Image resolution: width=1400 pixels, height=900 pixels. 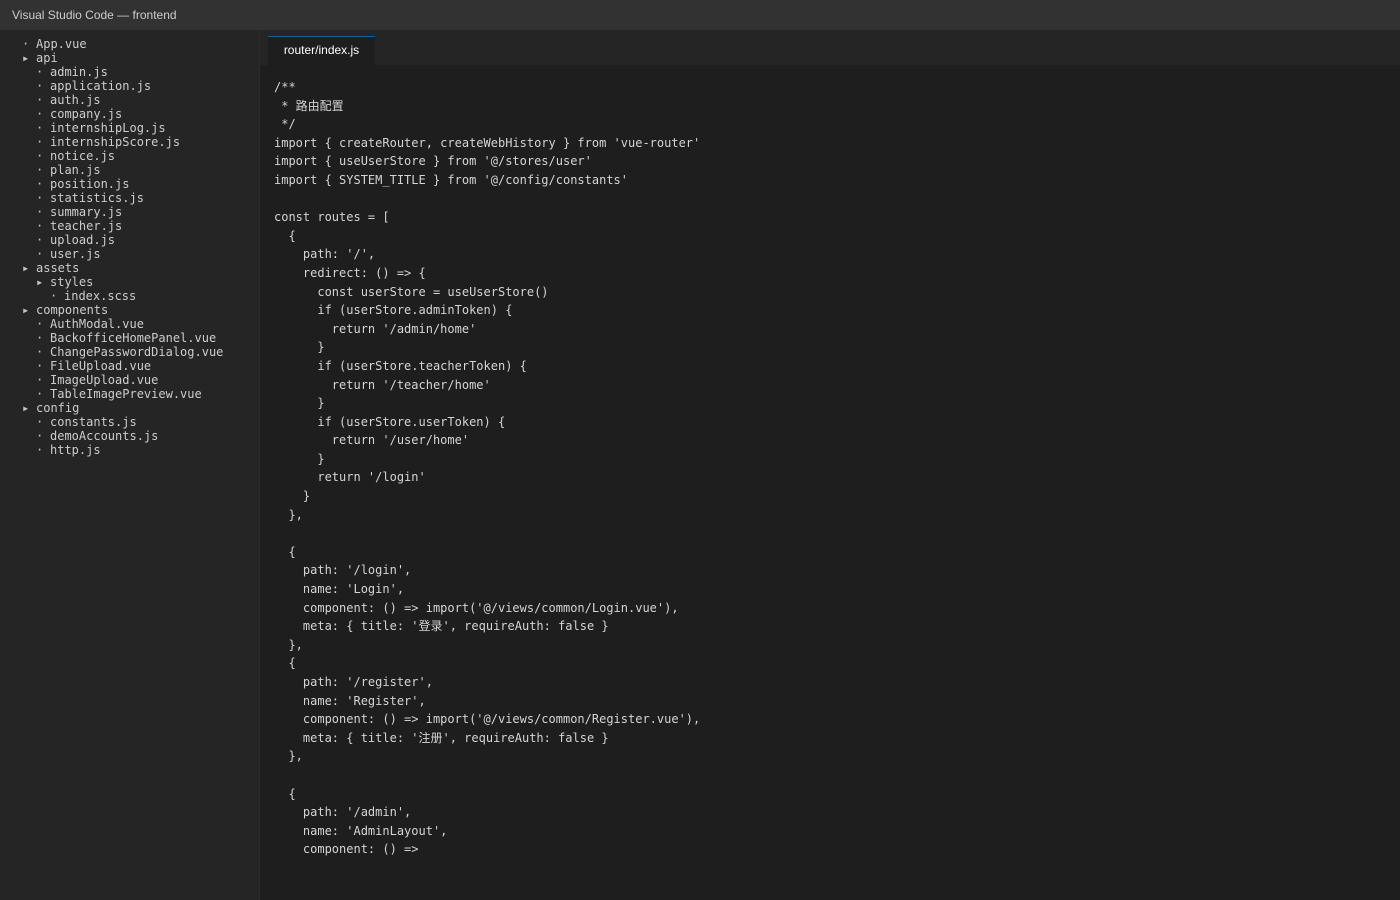 I want to click on tree-item-label: plan.js, so click(x=75, y=170).